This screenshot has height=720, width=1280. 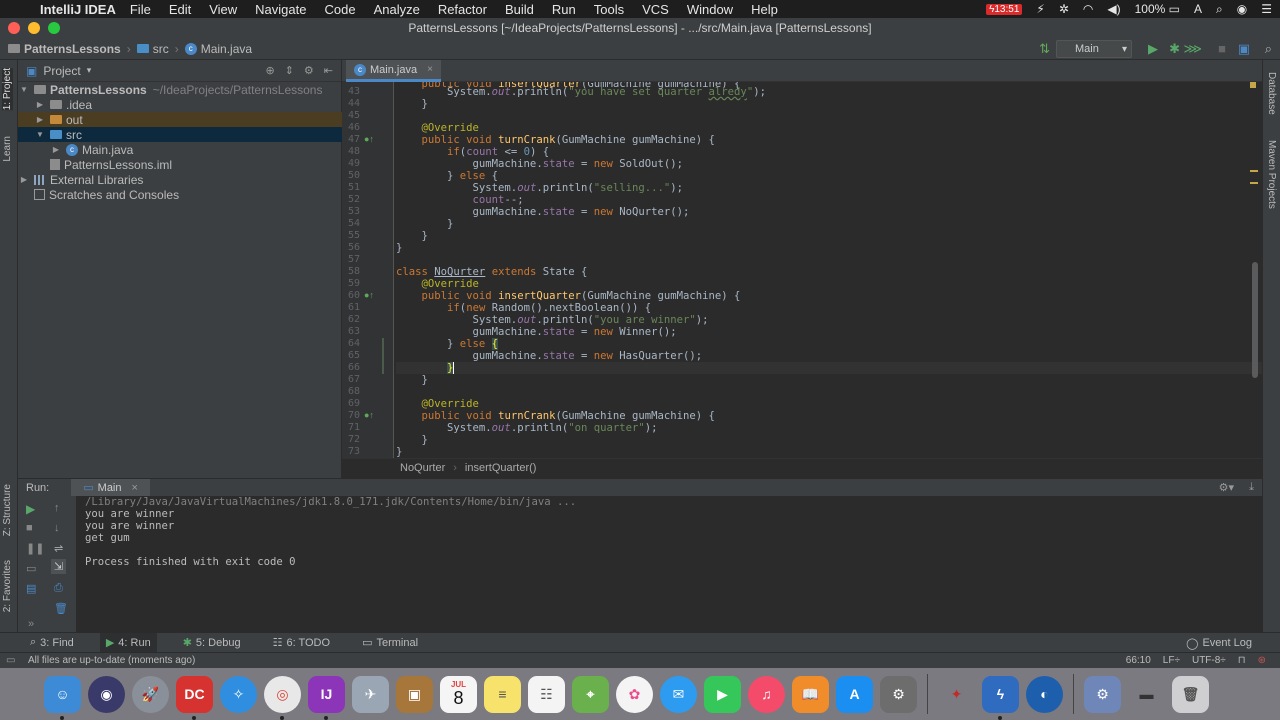 What do you see at coordinates (1004, 9) in the screenshot?
I see `flash-status-icon: ϟ13:51` at bounding box center [1004, 9].